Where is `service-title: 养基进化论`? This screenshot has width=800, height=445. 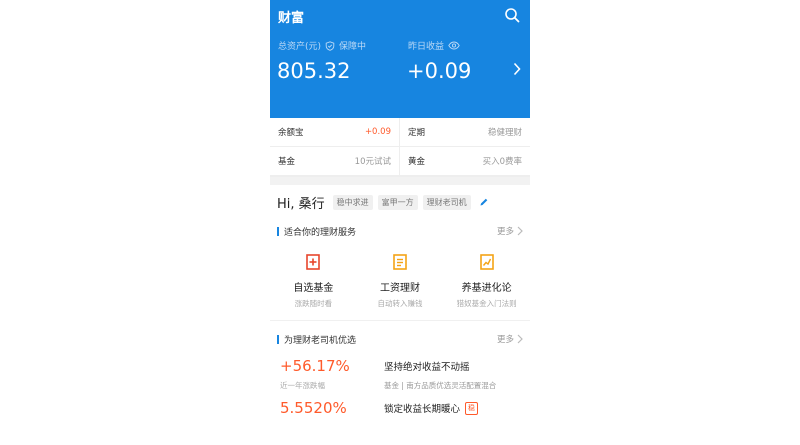
service-title: 养基进化论 is located at coordinates (486, 288).